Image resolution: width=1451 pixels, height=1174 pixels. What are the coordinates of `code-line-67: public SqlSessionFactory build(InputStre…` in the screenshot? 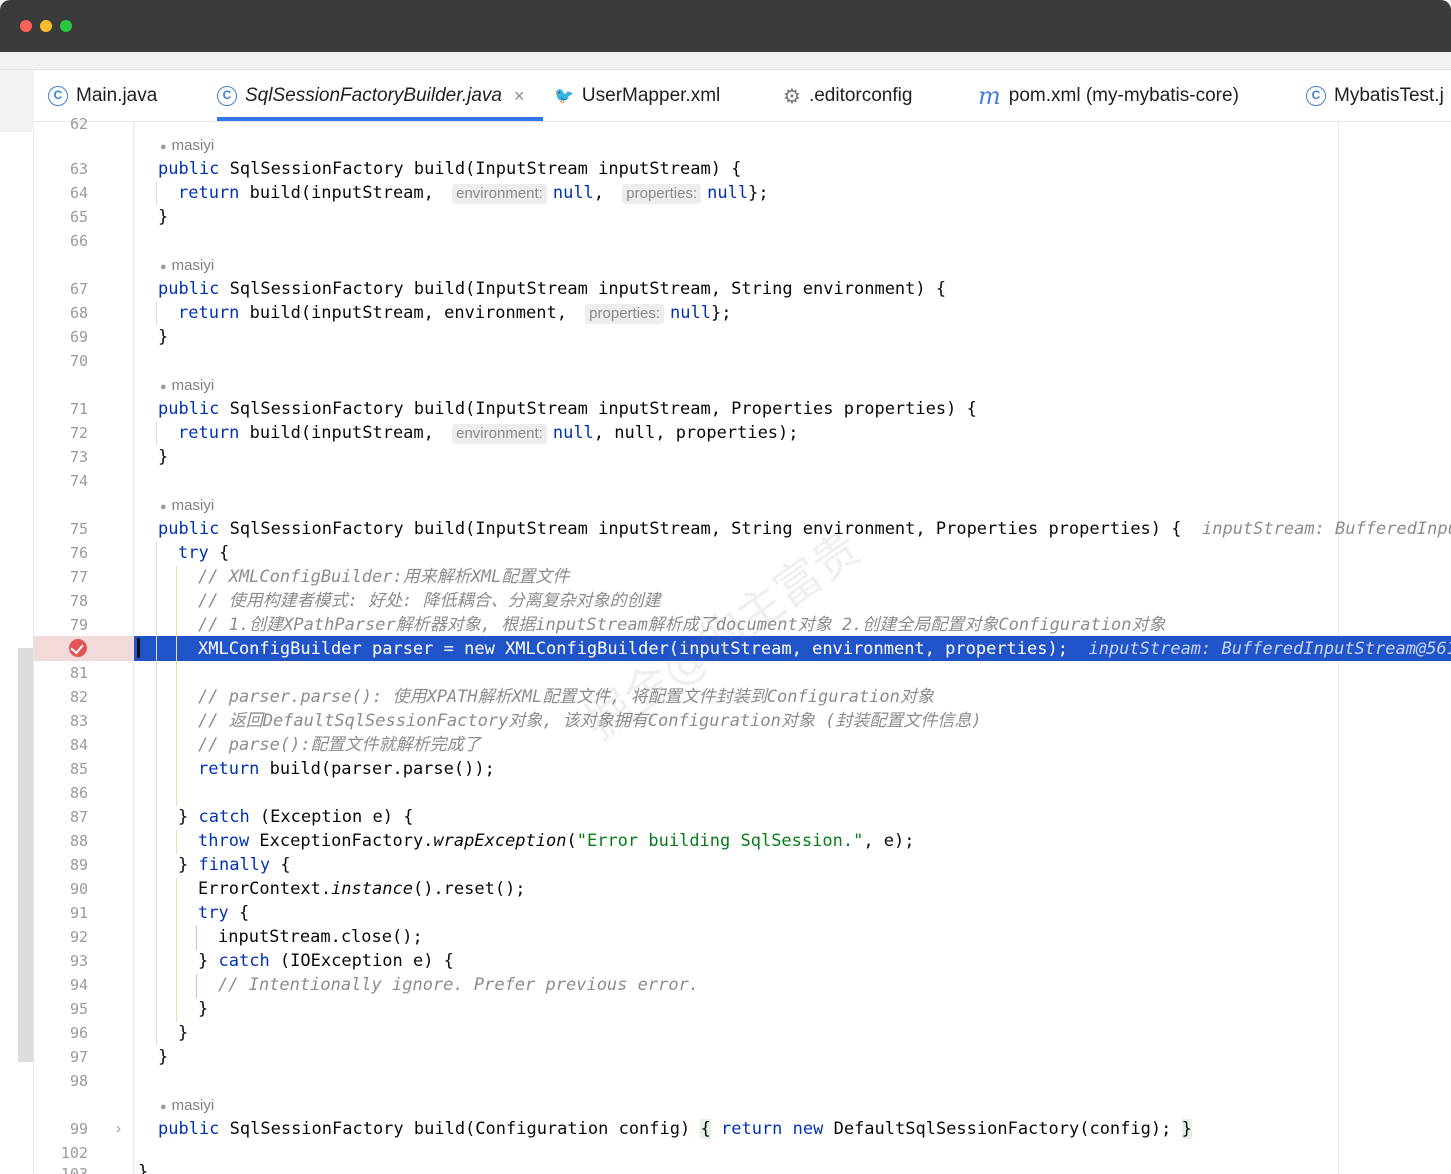 It's located at (552, 289).